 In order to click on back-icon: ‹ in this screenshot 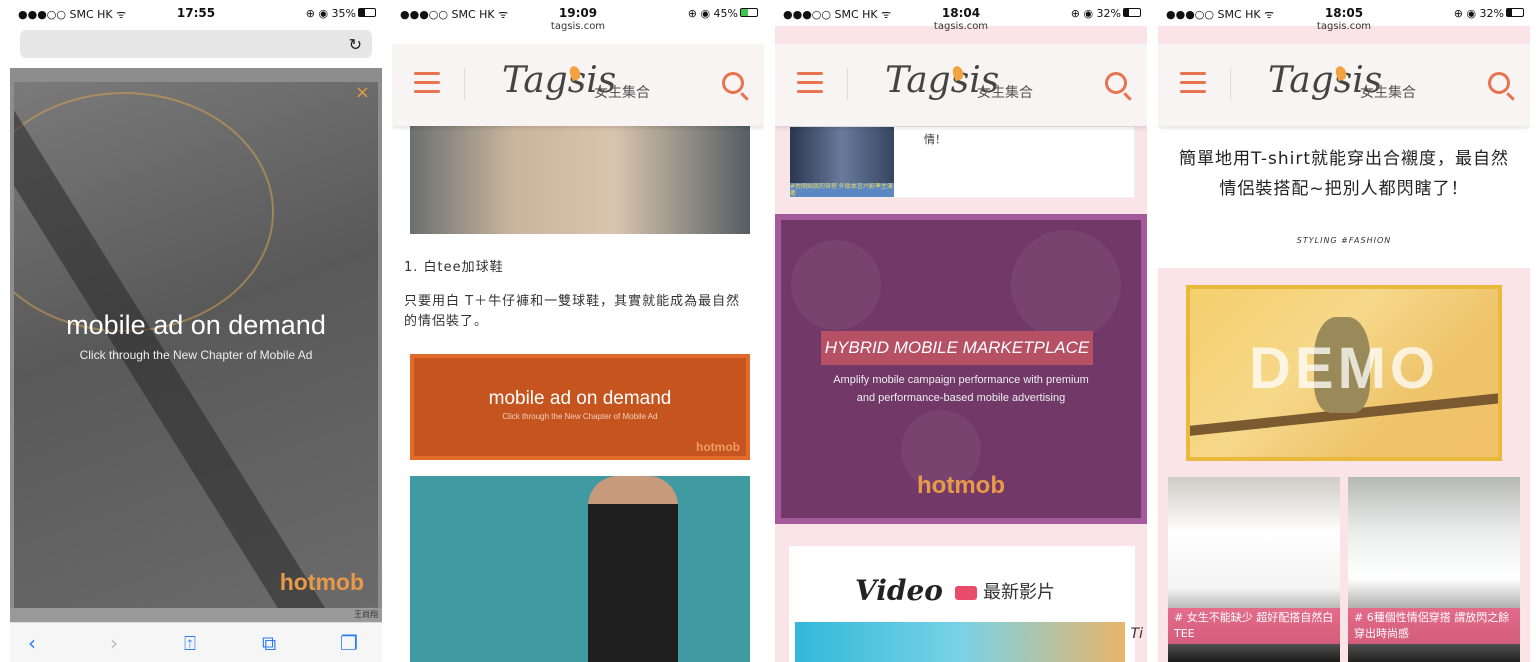, I will do `click(32, 643)`.